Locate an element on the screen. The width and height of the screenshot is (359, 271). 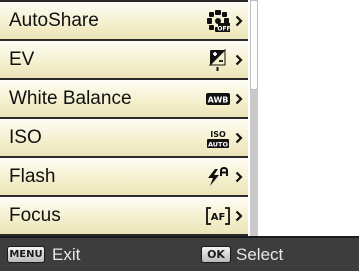
flash-auto-icon is located at coordinates (218, 177).